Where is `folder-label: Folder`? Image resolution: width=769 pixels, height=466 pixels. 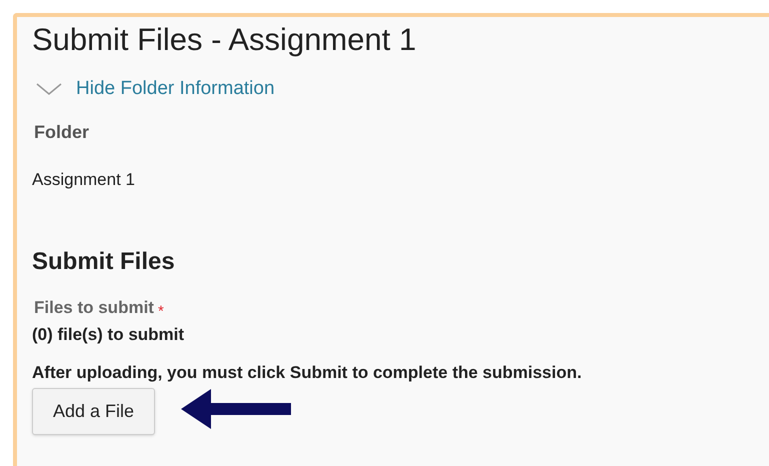
folder-label: Folder is located at coordinates (61, 132).